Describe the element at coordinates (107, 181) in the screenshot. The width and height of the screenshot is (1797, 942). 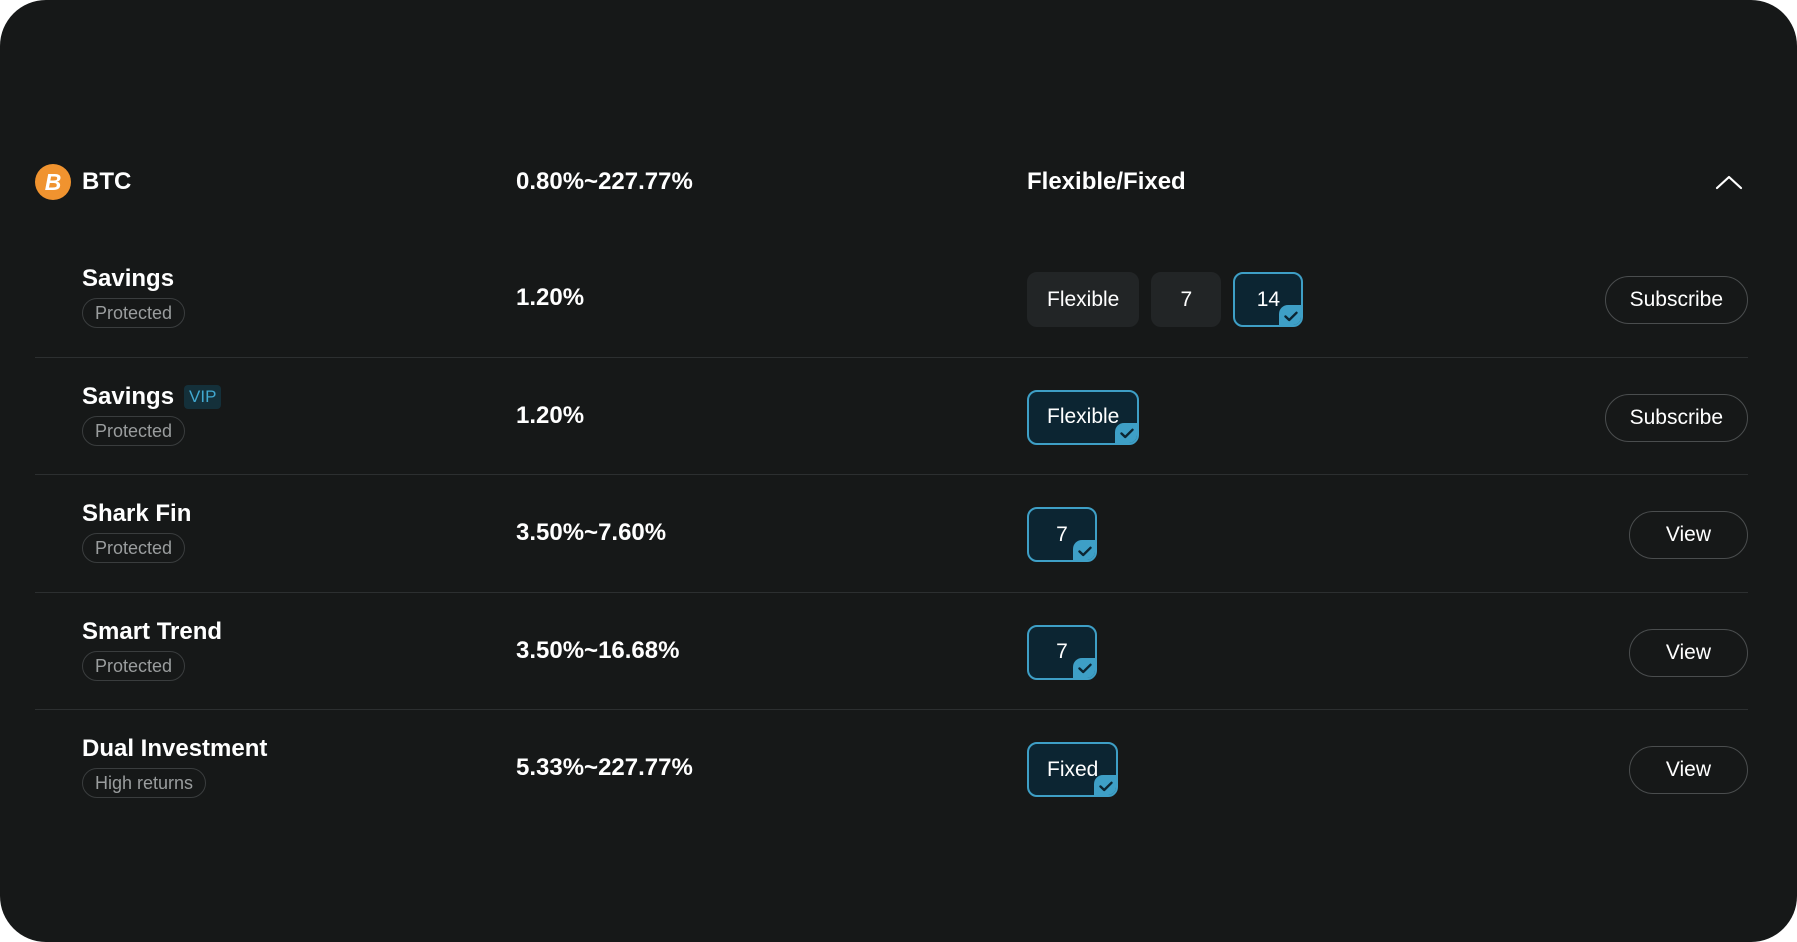
I see `coin-name: BTC` at that location.